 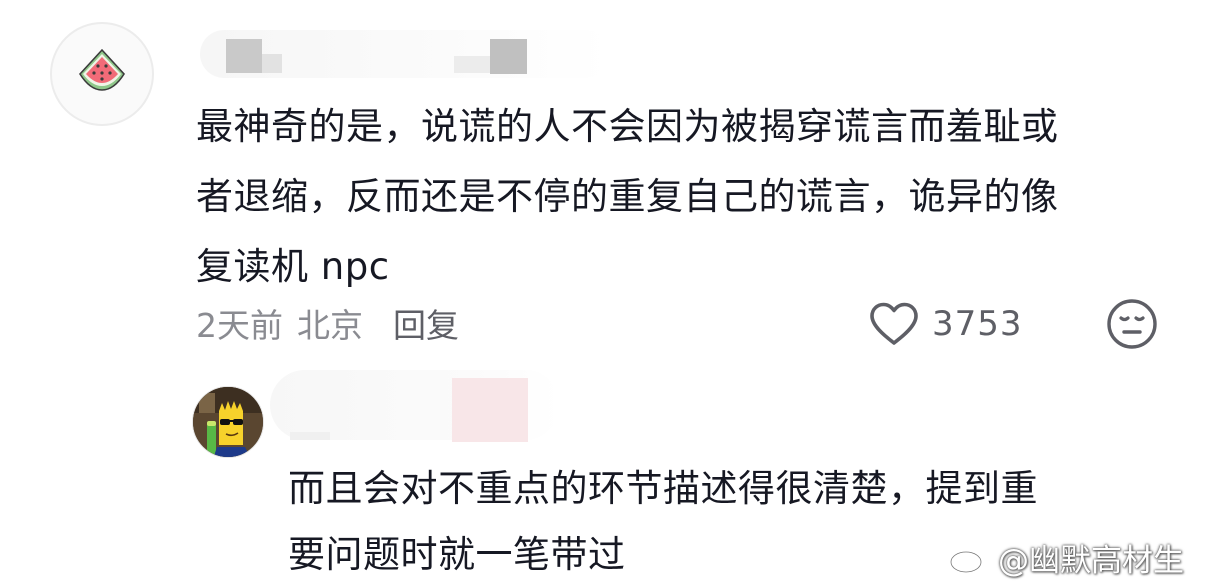 What do you see at coordinates (426, 323) in the screenshot?
I see `reply-button: 回复` at bounding box center [426, 323].